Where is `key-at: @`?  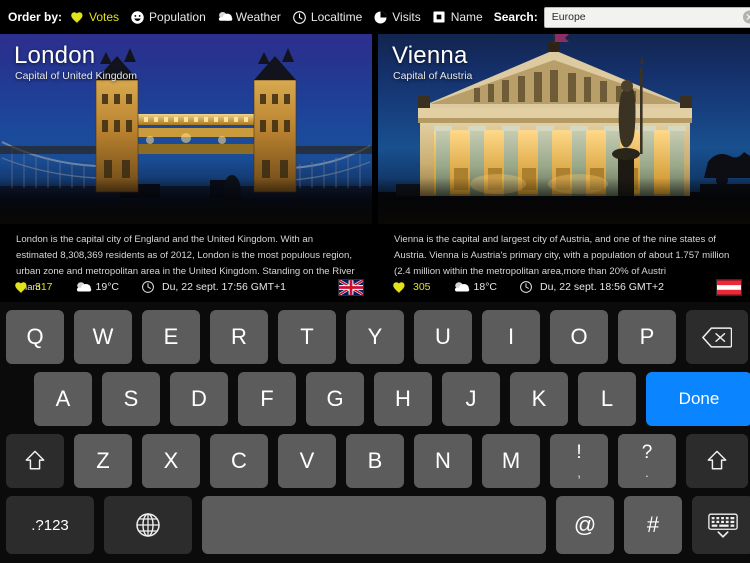 key-at: @ is located at coordinates (585, 525).